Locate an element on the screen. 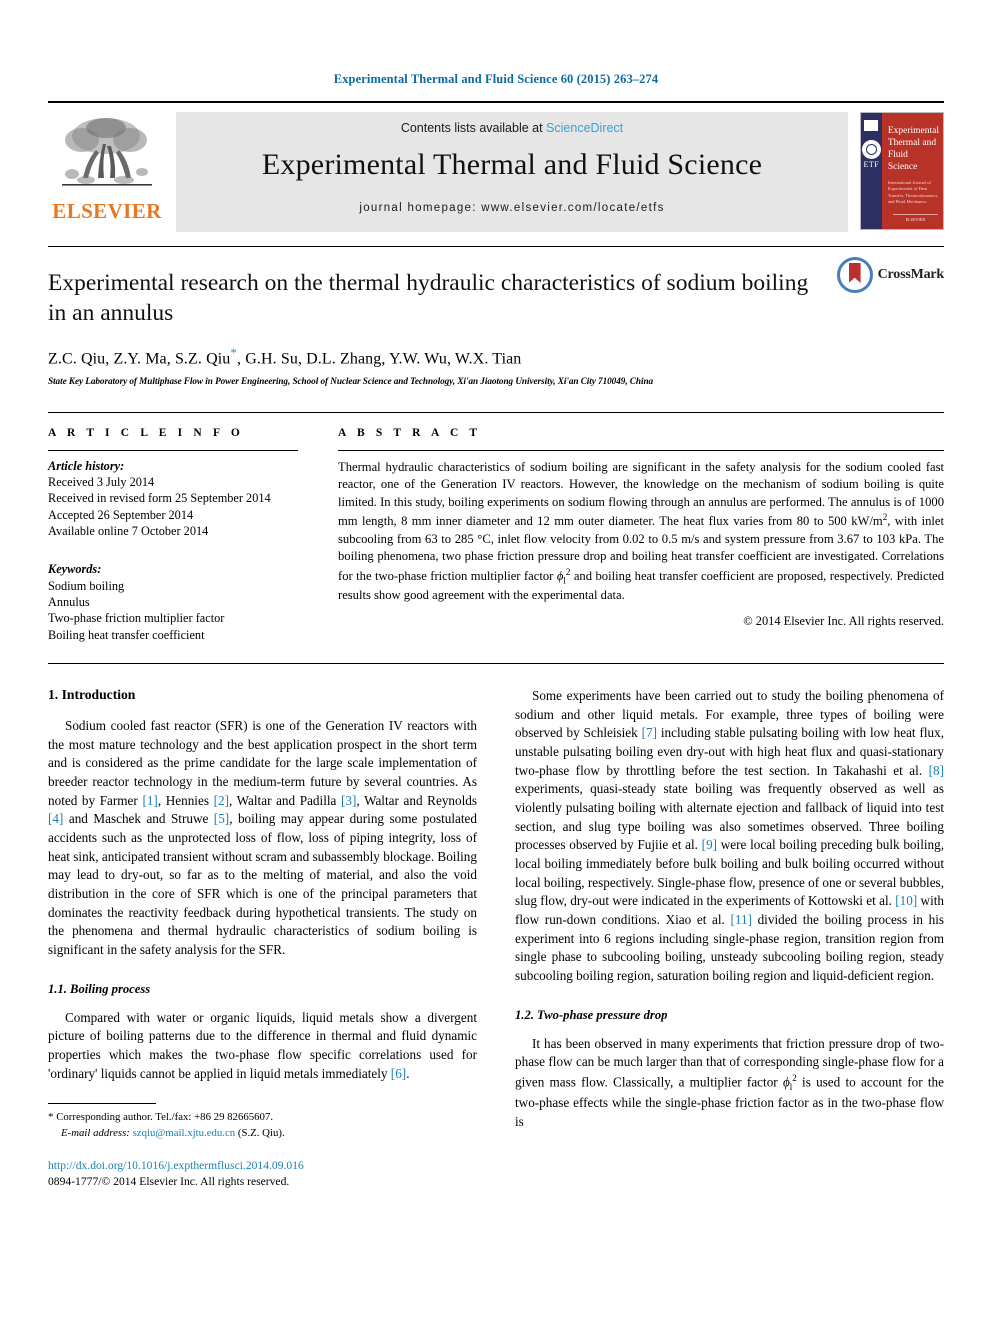 The image size is (992, 1323). para1-d: , Waltar and Reynolds is located at coordinates (416, 800).